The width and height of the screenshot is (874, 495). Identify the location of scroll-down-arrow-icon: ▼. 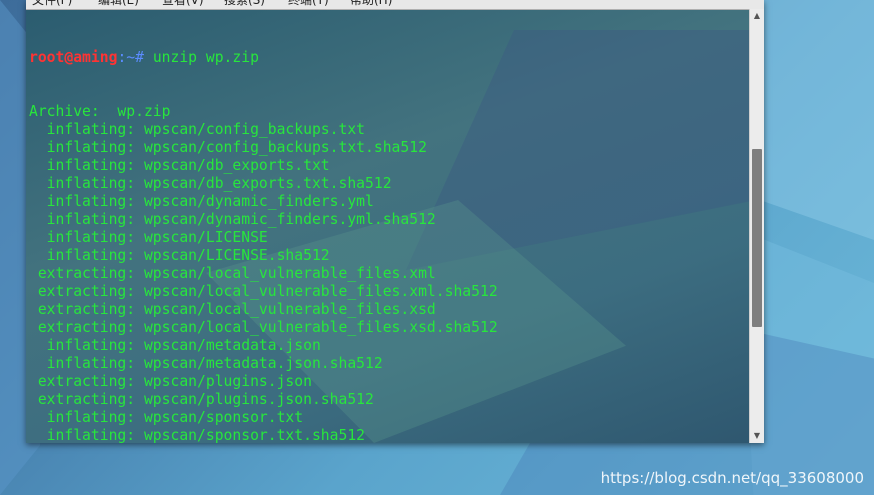
(757, 436).